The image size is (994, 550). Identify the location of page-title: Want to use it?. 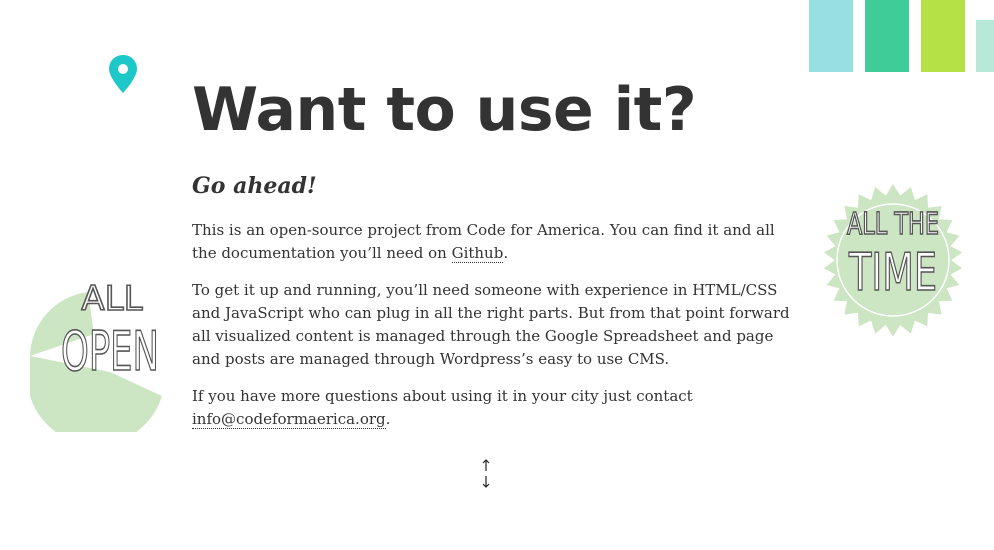
(444, 110).